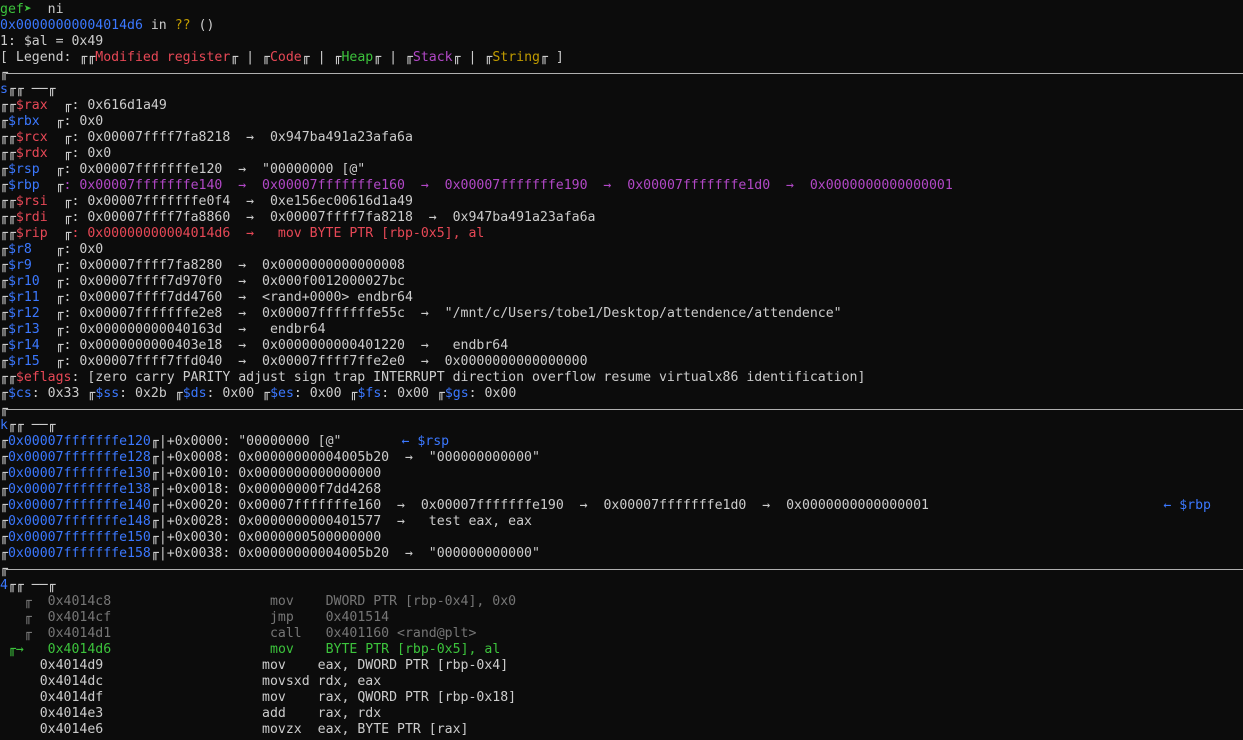  Describe the element at coordinates (55, 393) in the screenshot. I see `segment-value: : 0x33` at that location.